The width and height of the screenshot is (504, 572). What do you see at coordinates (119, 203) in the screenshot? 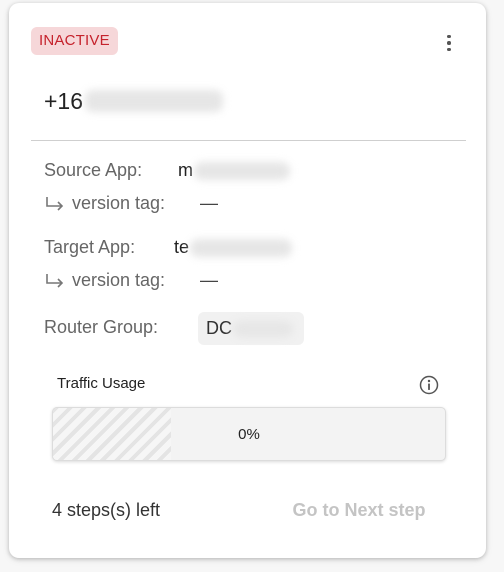
I see `source-version-tag-text: version tag:` at bounding box center [119, 203].